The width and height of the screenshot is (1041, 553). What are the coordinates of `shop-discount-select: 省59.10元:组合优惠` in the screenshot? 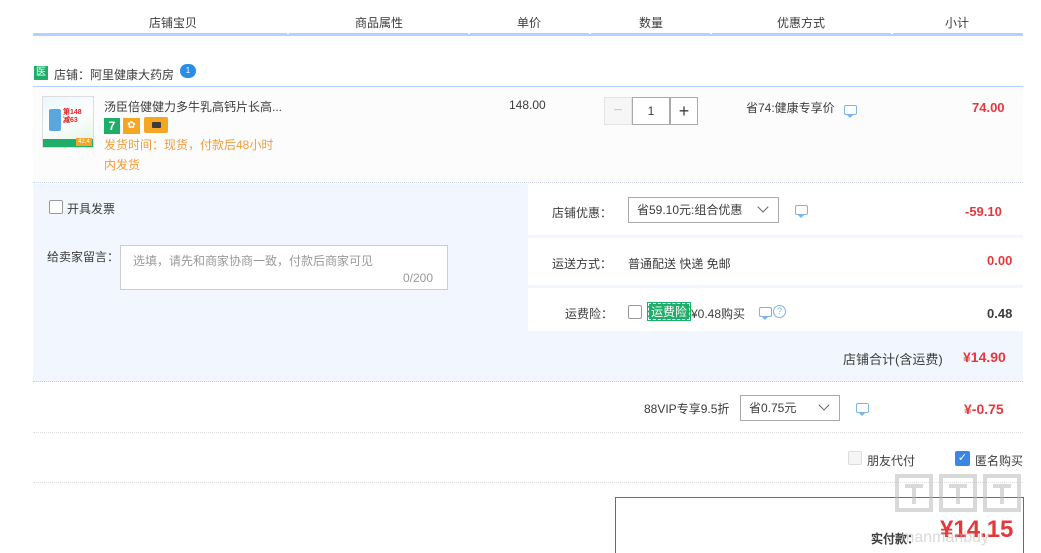 It's located at (703, 210).